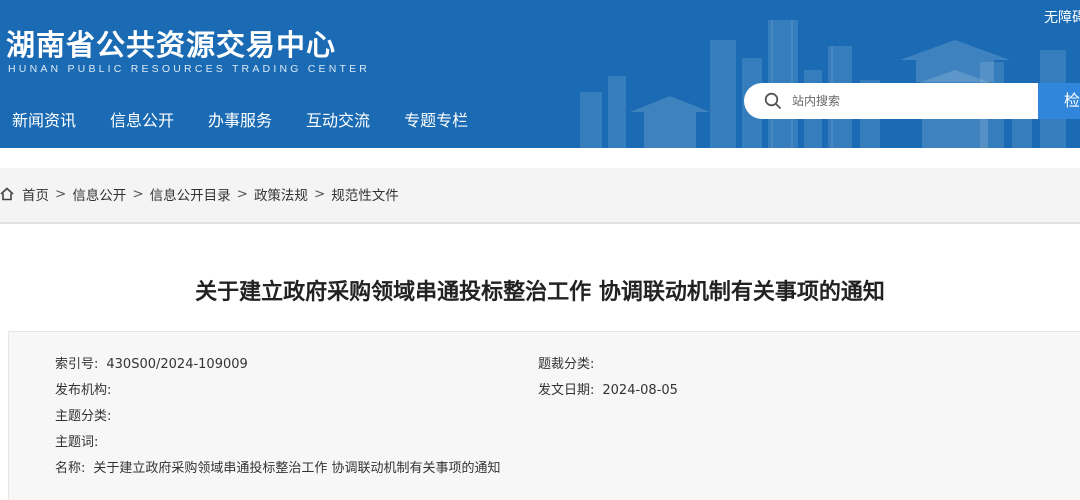  What do you see at coordinates (190, 194) in the screenshot?
I see `breadcrumb-info-catalog: 信息公开目录` at bounding box center [190, 194].